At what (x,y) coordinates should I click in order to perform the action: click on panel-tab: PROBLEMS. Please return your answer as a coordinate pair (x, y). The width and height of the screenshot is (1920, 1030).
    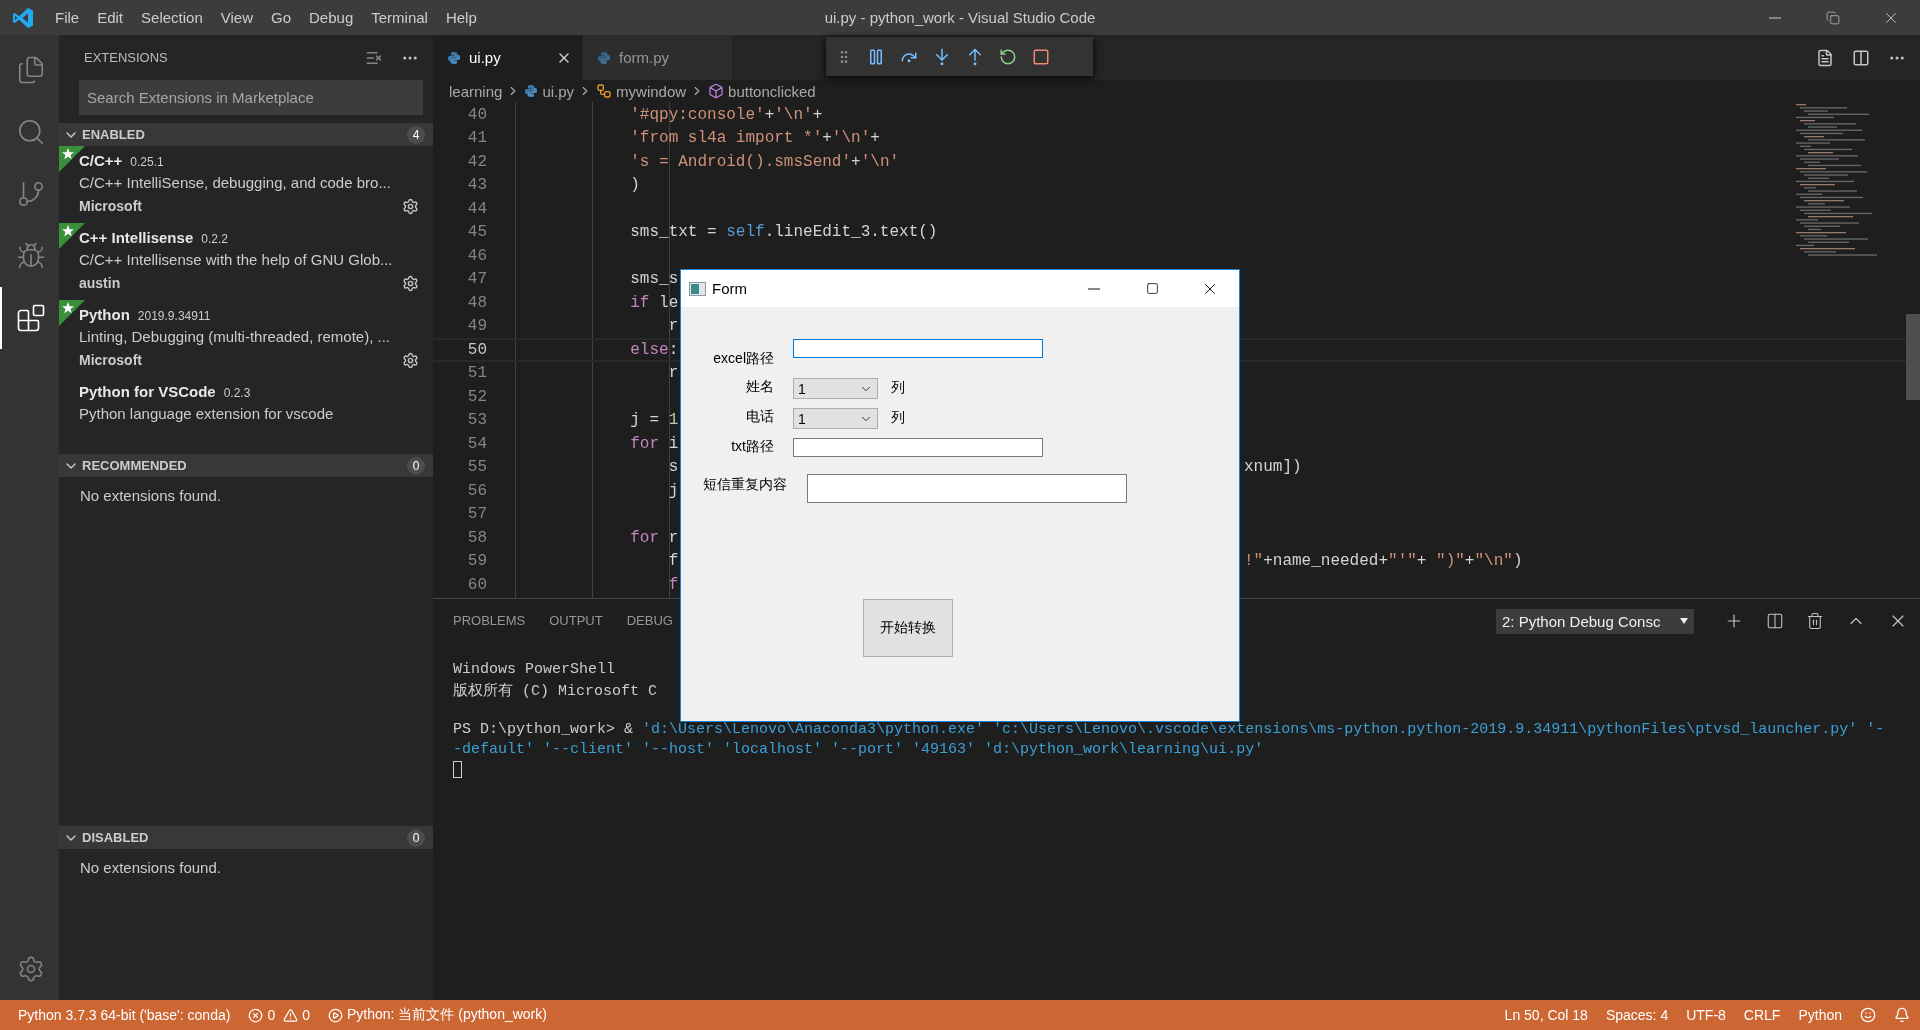
    Looking at the image, I should click on (489, 621).